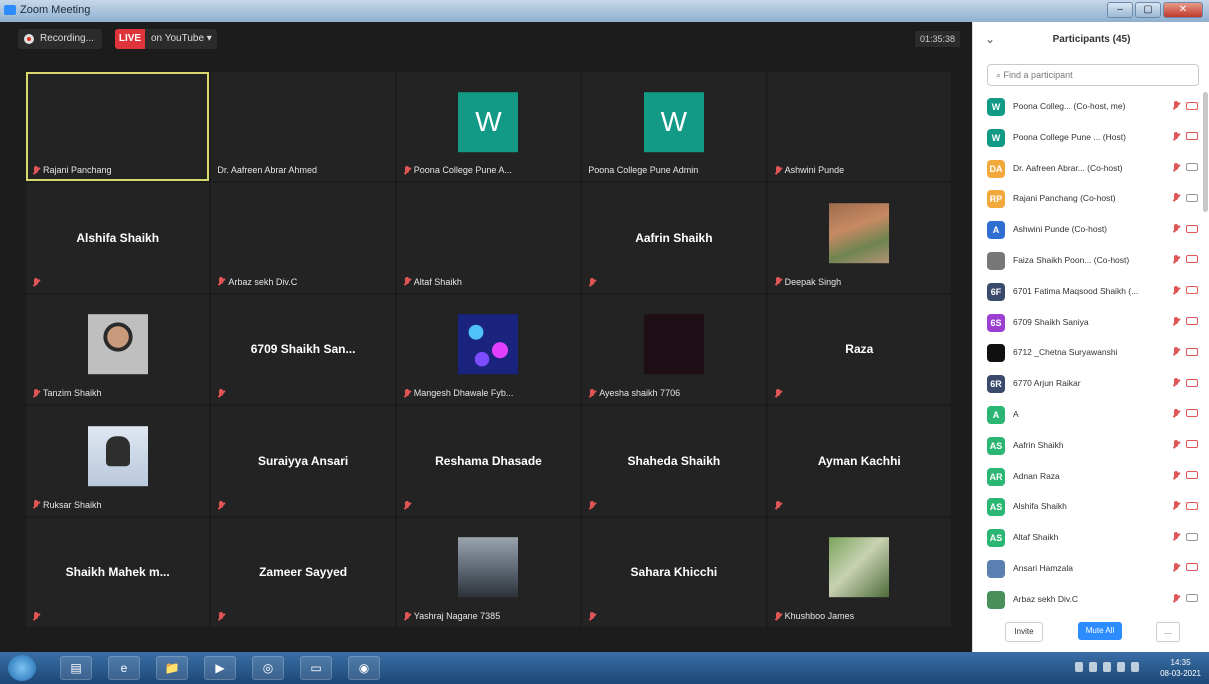 The height and width of the screenshot is (684, 1209). I want to click on video-tile: Ashwini Punde, so click(859, 127).